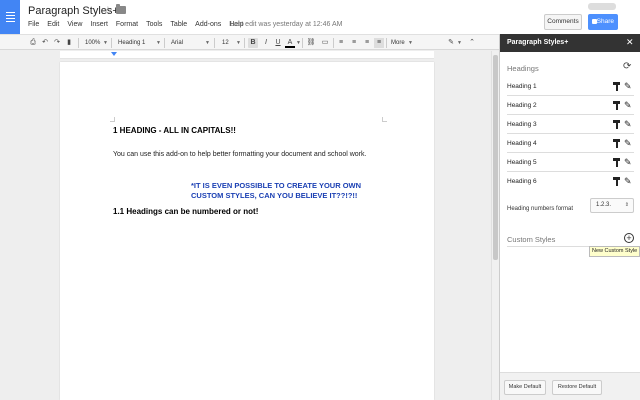 The width and height of the screenshot is (640, 400). I want to click on heading-label: Heading 4, so click(522, 143).